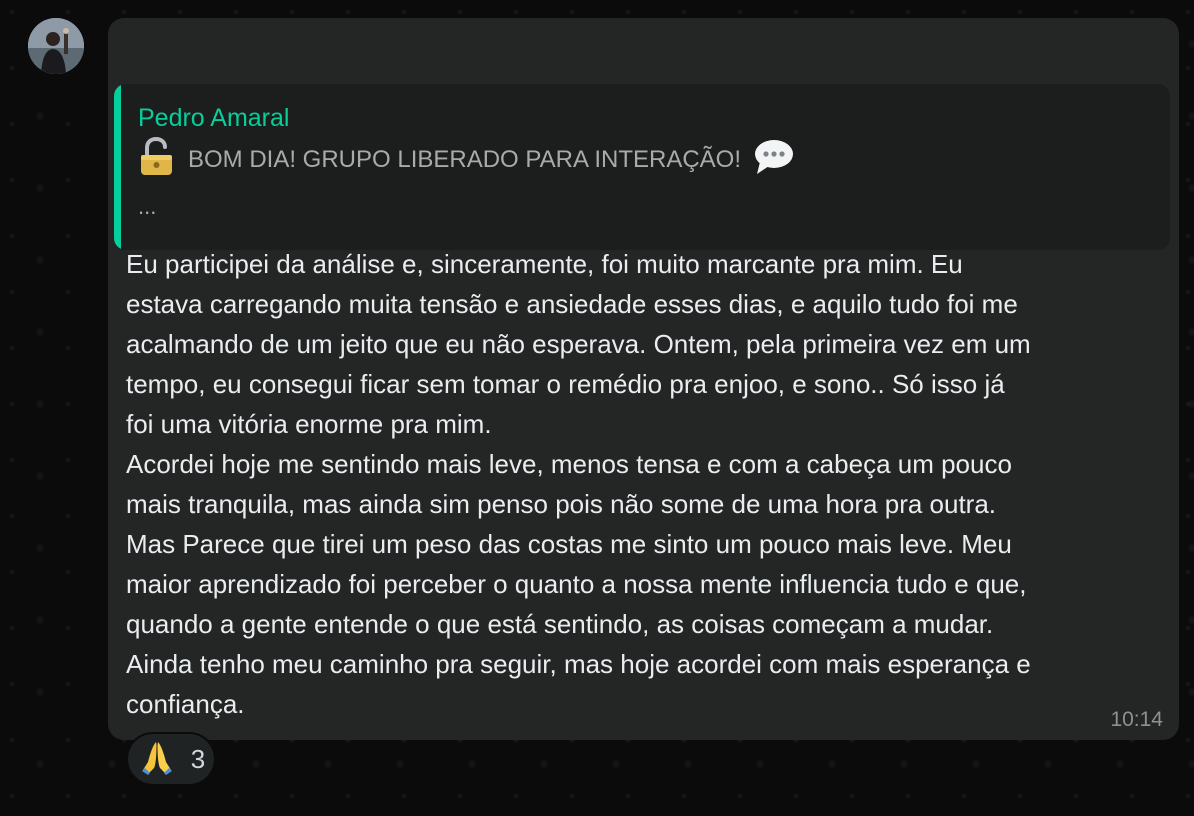 The width and height of the screenshot is (1194, 816). I want to click on sender-avatar, so click(56, 46).